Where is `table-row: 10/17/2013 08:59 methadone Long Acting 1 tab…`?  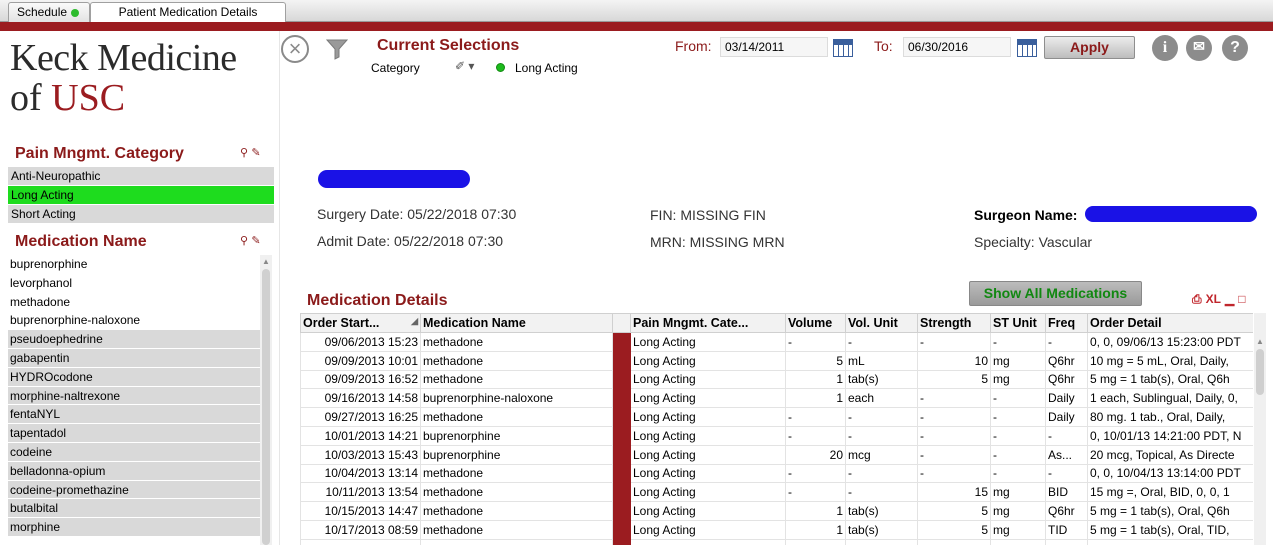
table-row: 10/17/2013 08:59 methadone Long Acting 1 tab… is located at coordinates (776, 529).